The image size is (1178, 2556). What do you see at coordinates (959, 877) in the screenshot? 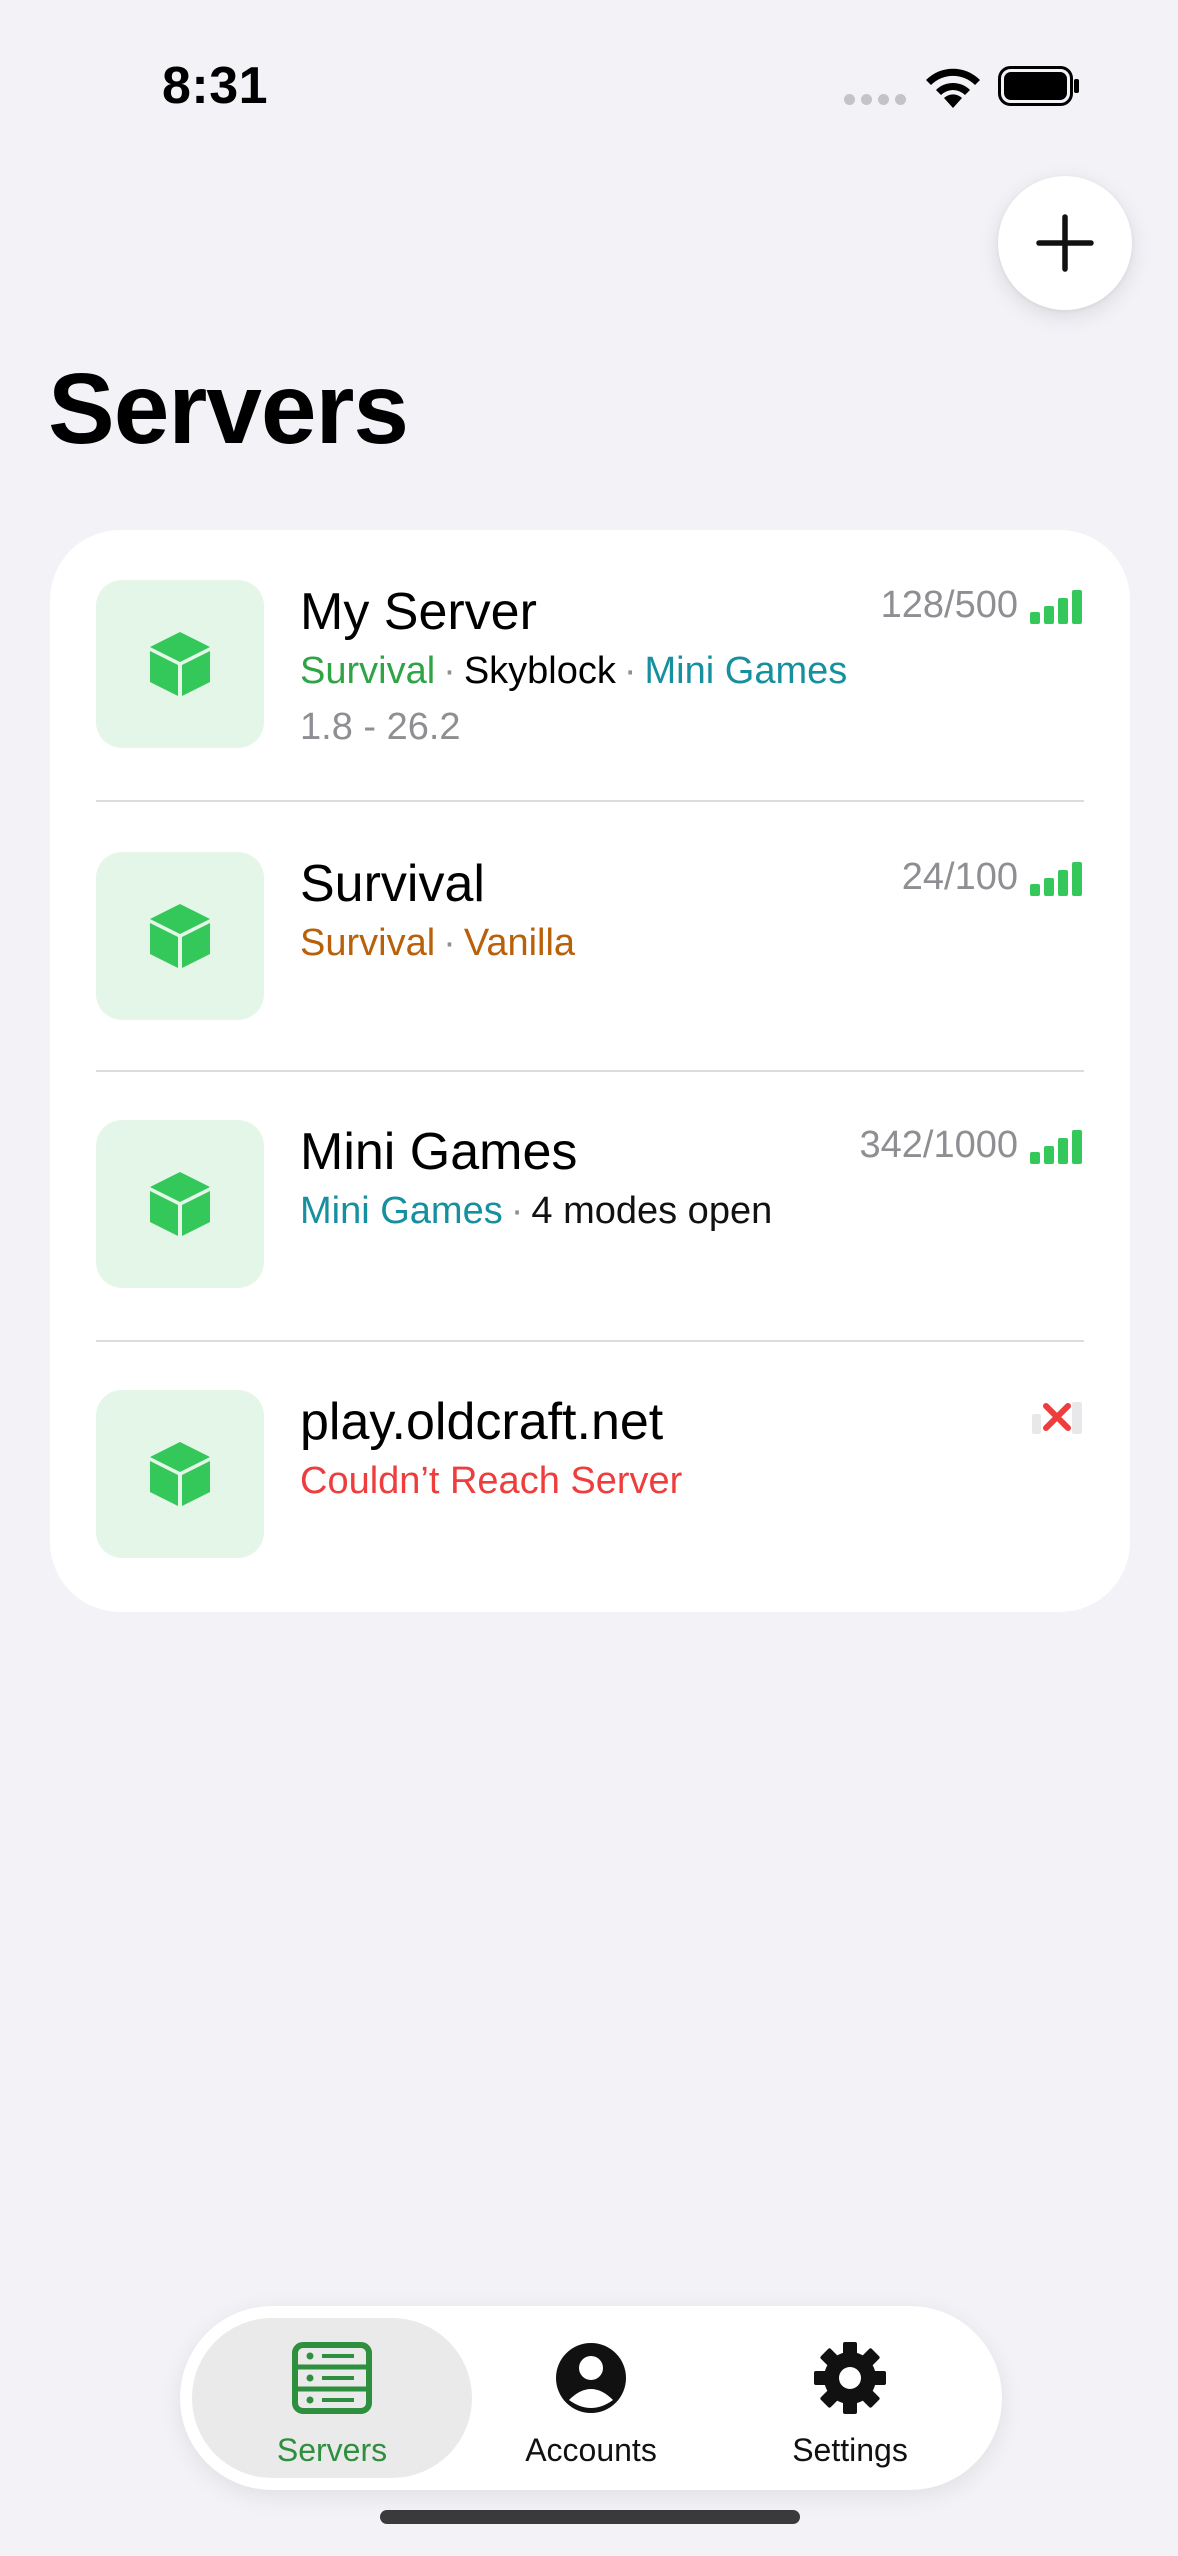
I see `player-count: 24/100` at bounding box center [959, 877].